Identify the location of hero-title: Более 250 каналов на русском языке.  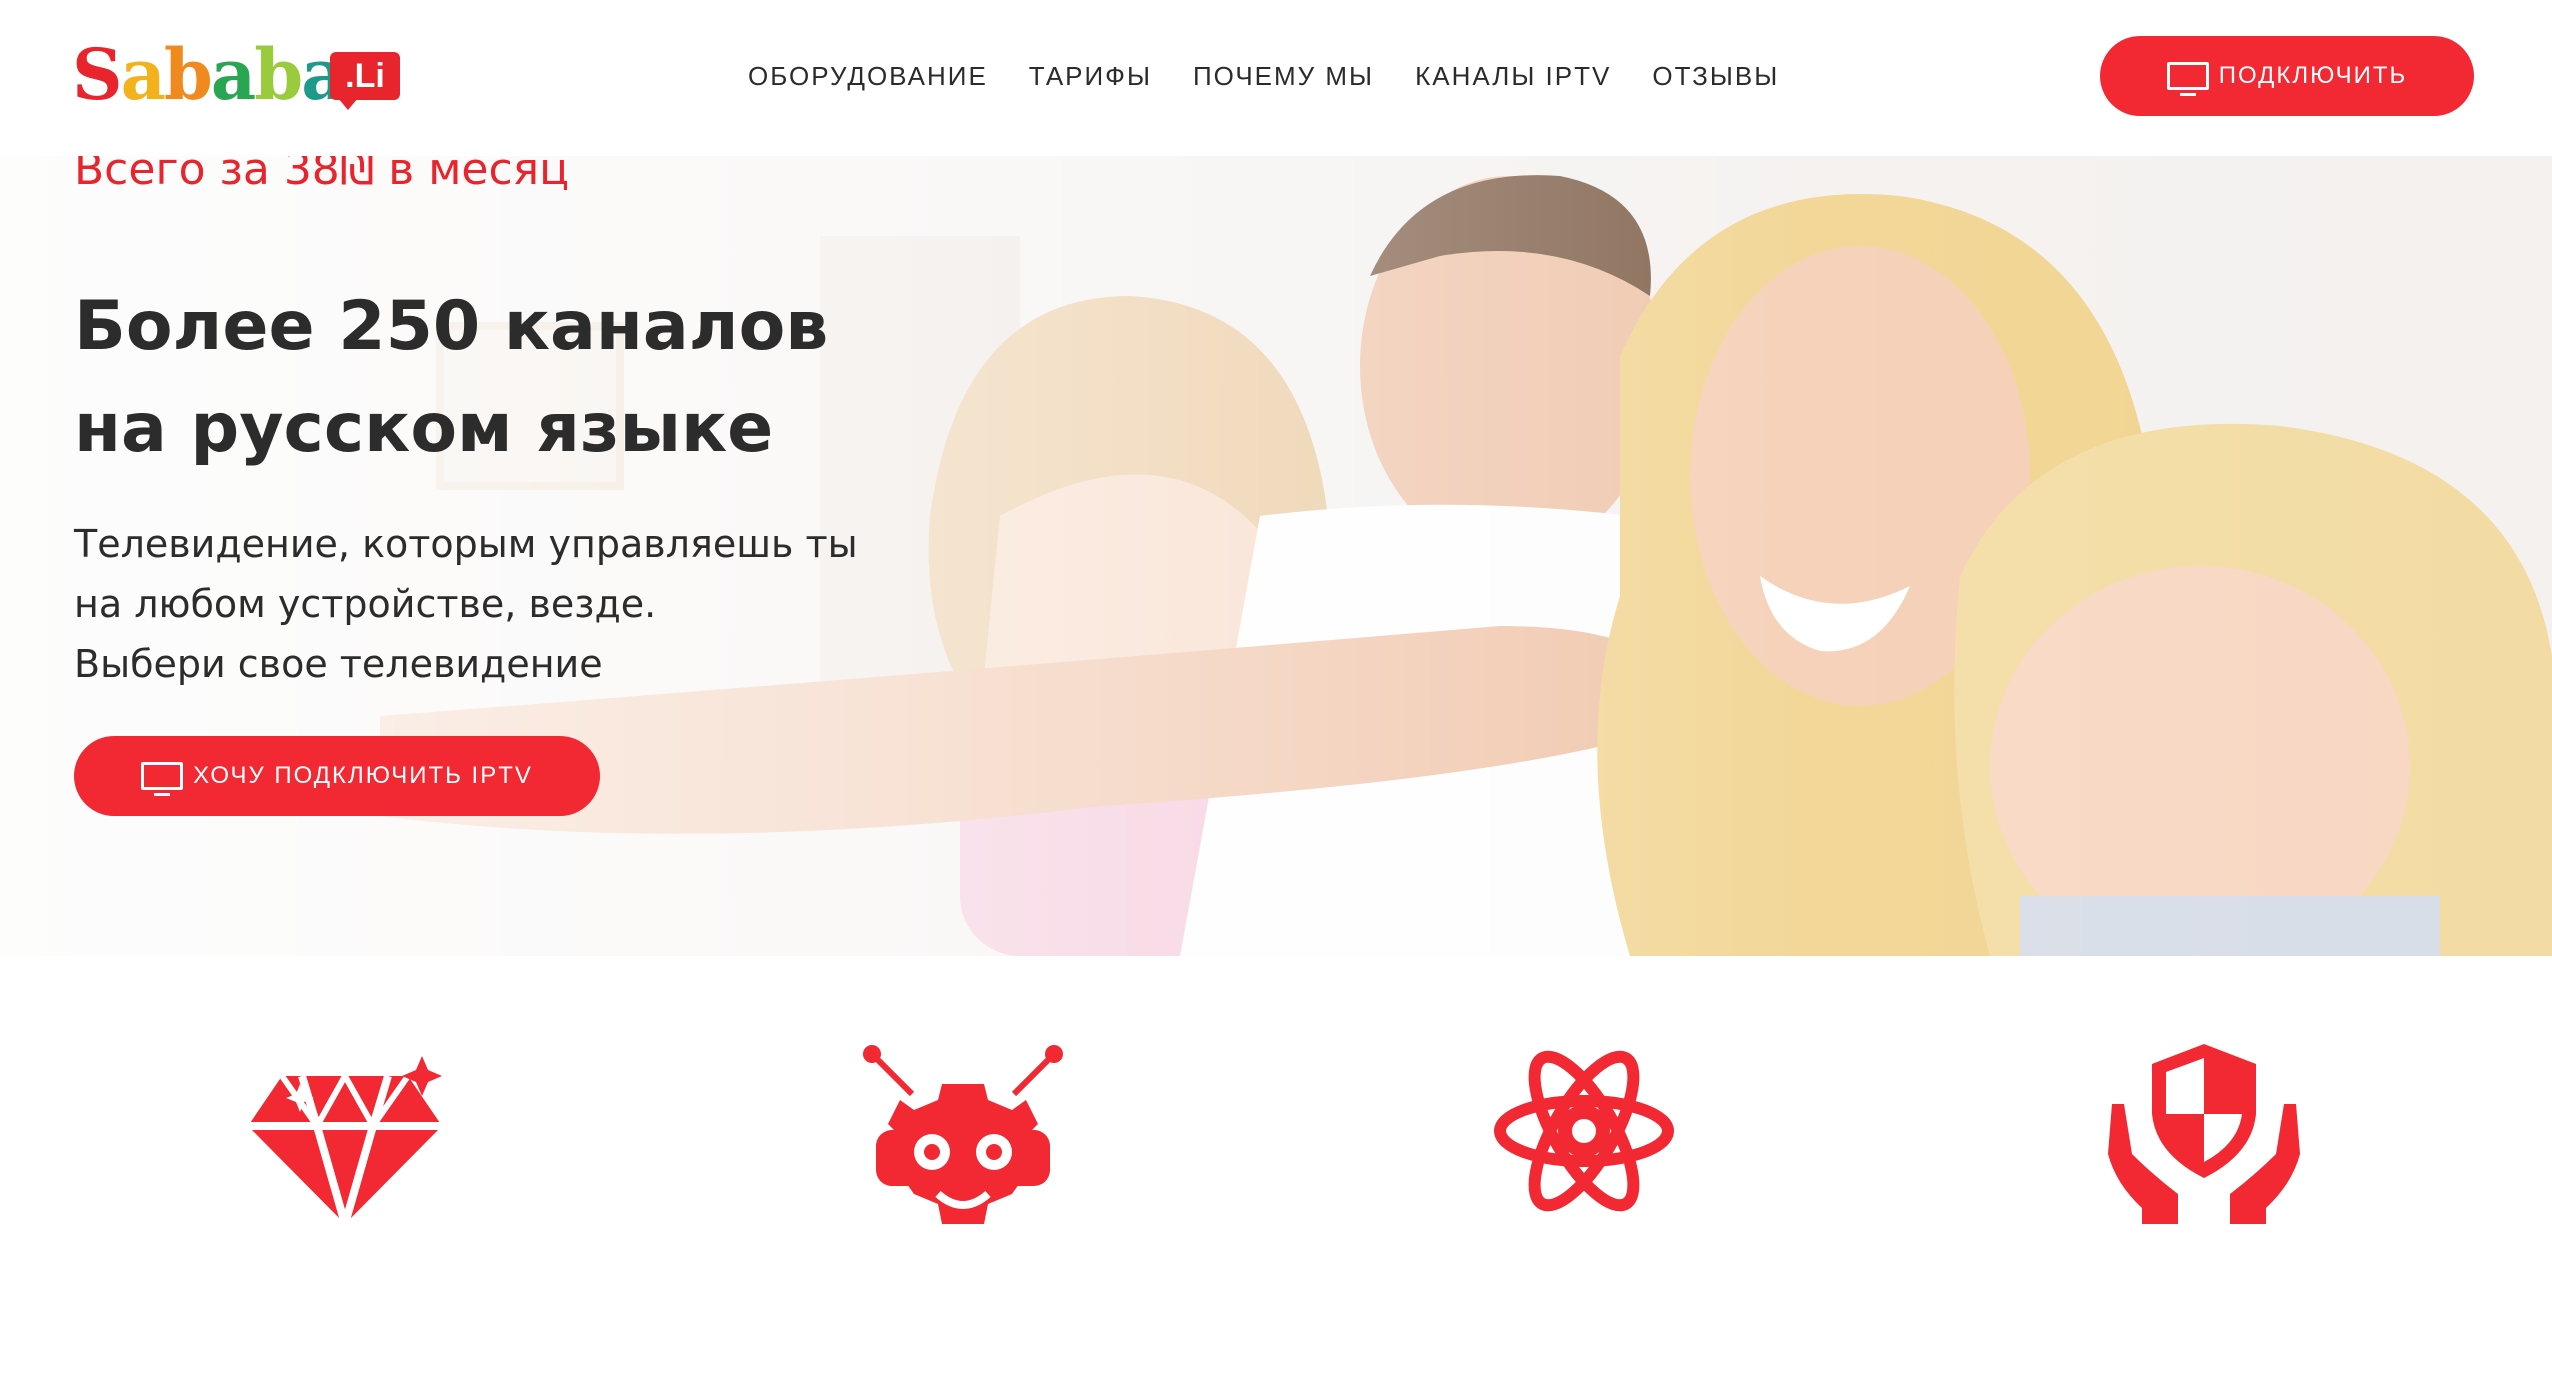
(524, 378).